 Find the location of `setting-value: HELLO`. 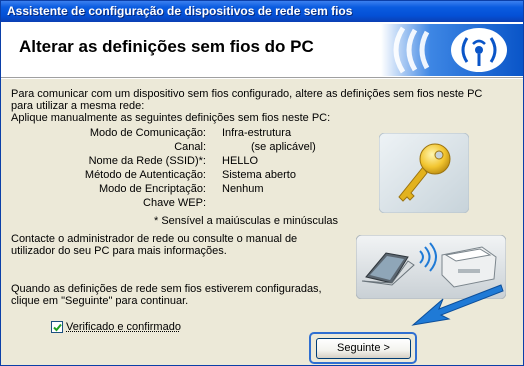

setting-value: HELLO is located at coordinates (240, 161).